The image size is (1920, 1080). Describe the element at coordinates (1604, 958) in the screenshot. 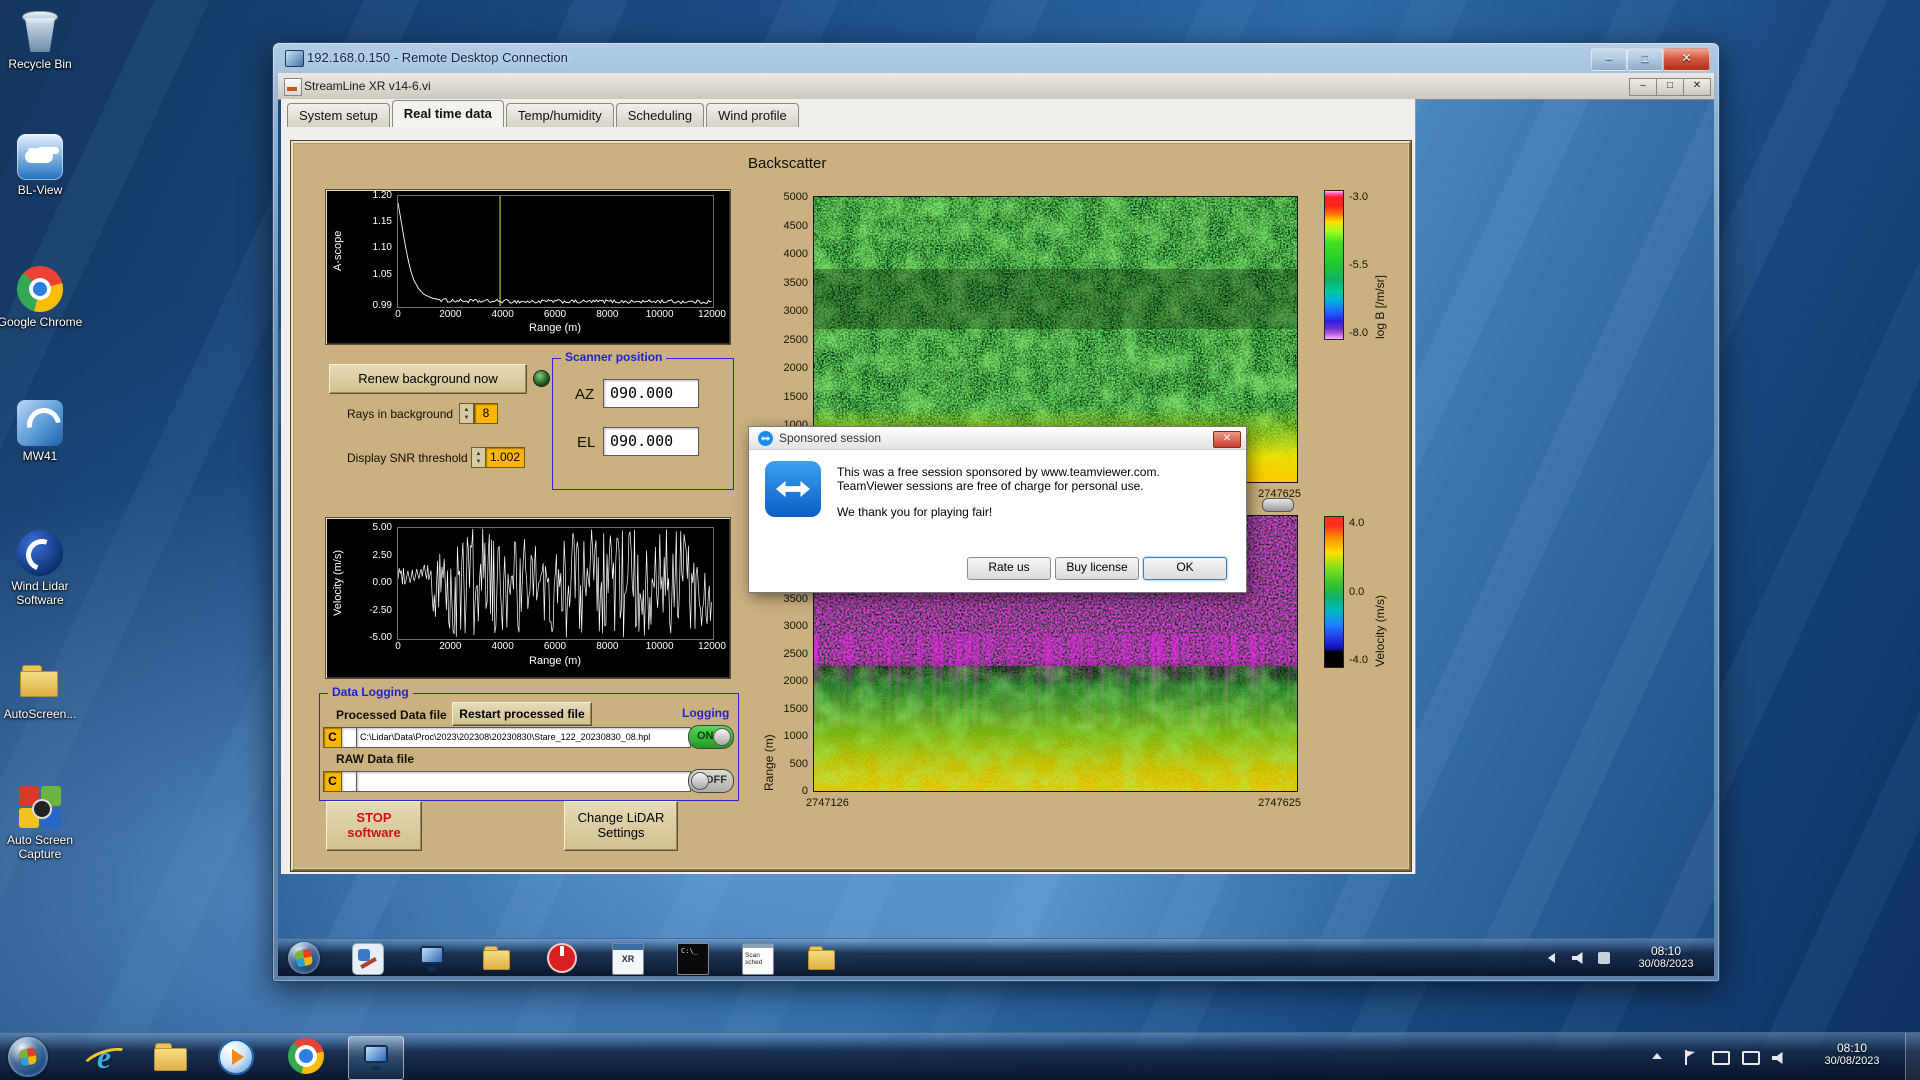

I see `remote-tray-icon` at that location.